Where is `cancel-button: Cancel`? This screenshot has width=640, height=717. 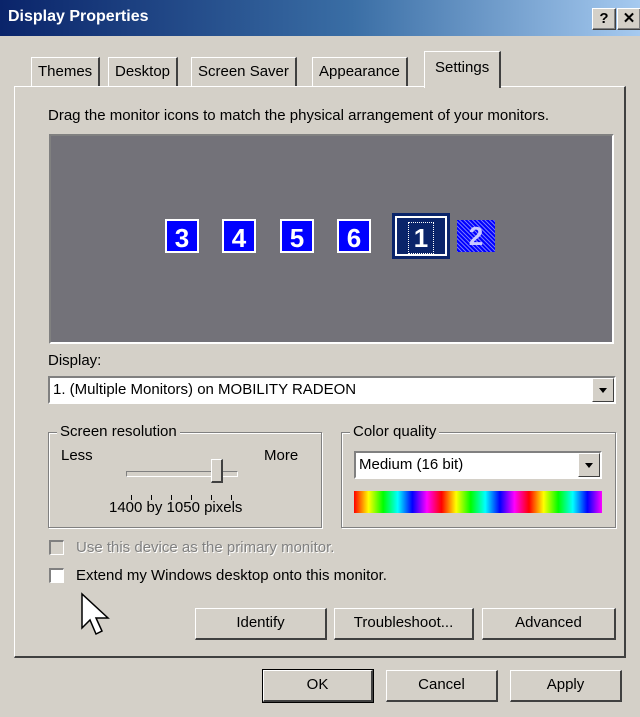
cancel-button: Cancel is located at coordinates (442, 686).